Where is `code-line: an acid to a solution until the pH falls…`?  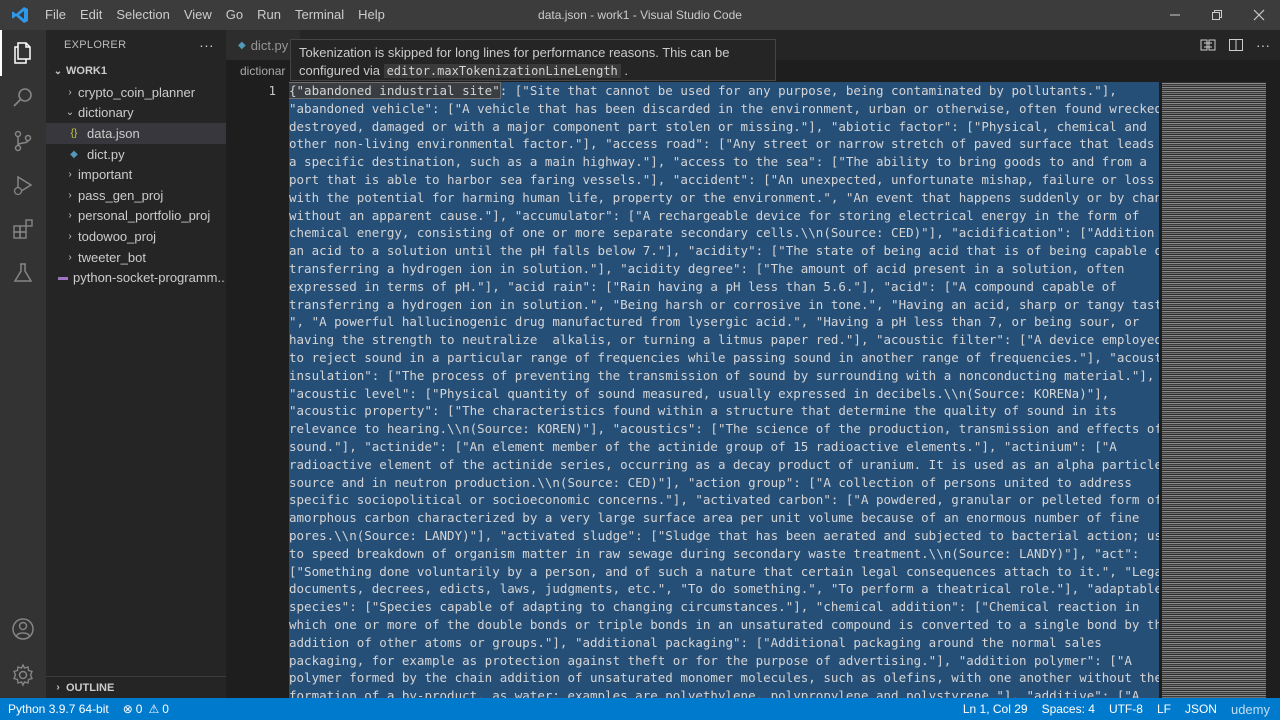
code-line: an acid to a solution until the pH falls… is located at coordinates (724, 251).